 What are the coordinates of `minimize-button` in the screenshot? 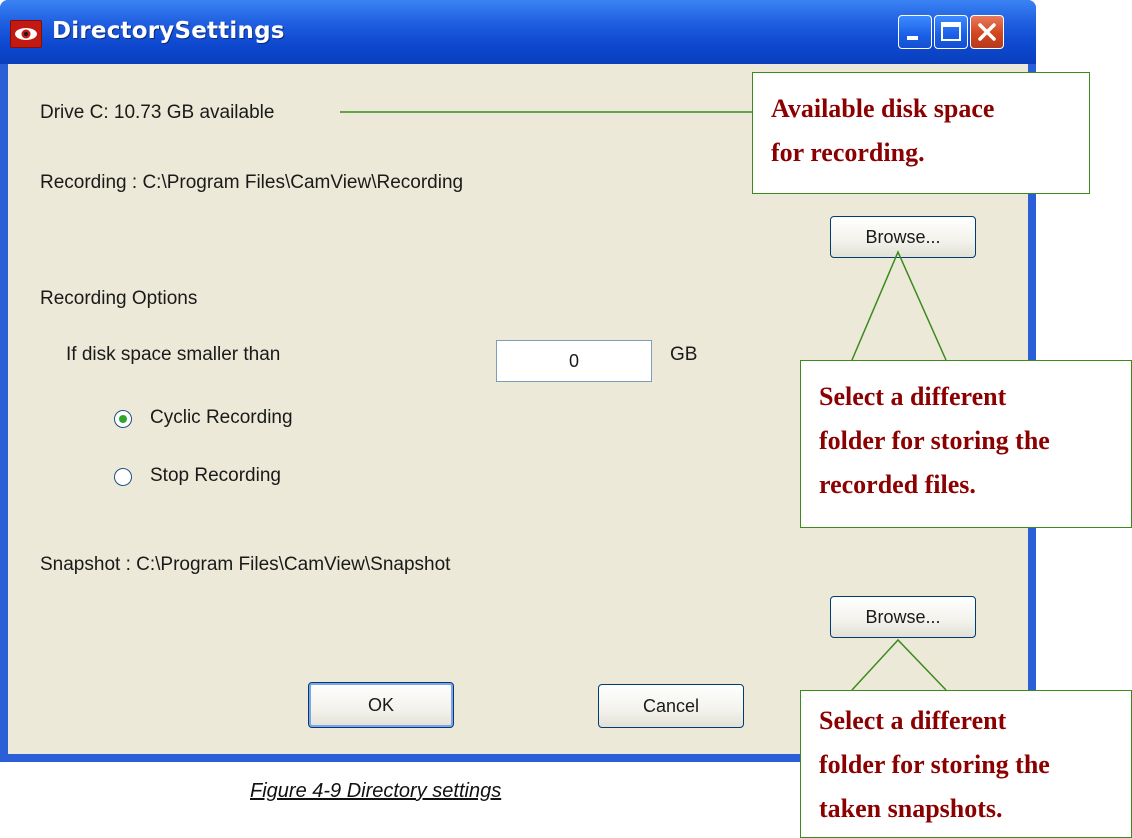 It's located at (915, 32).